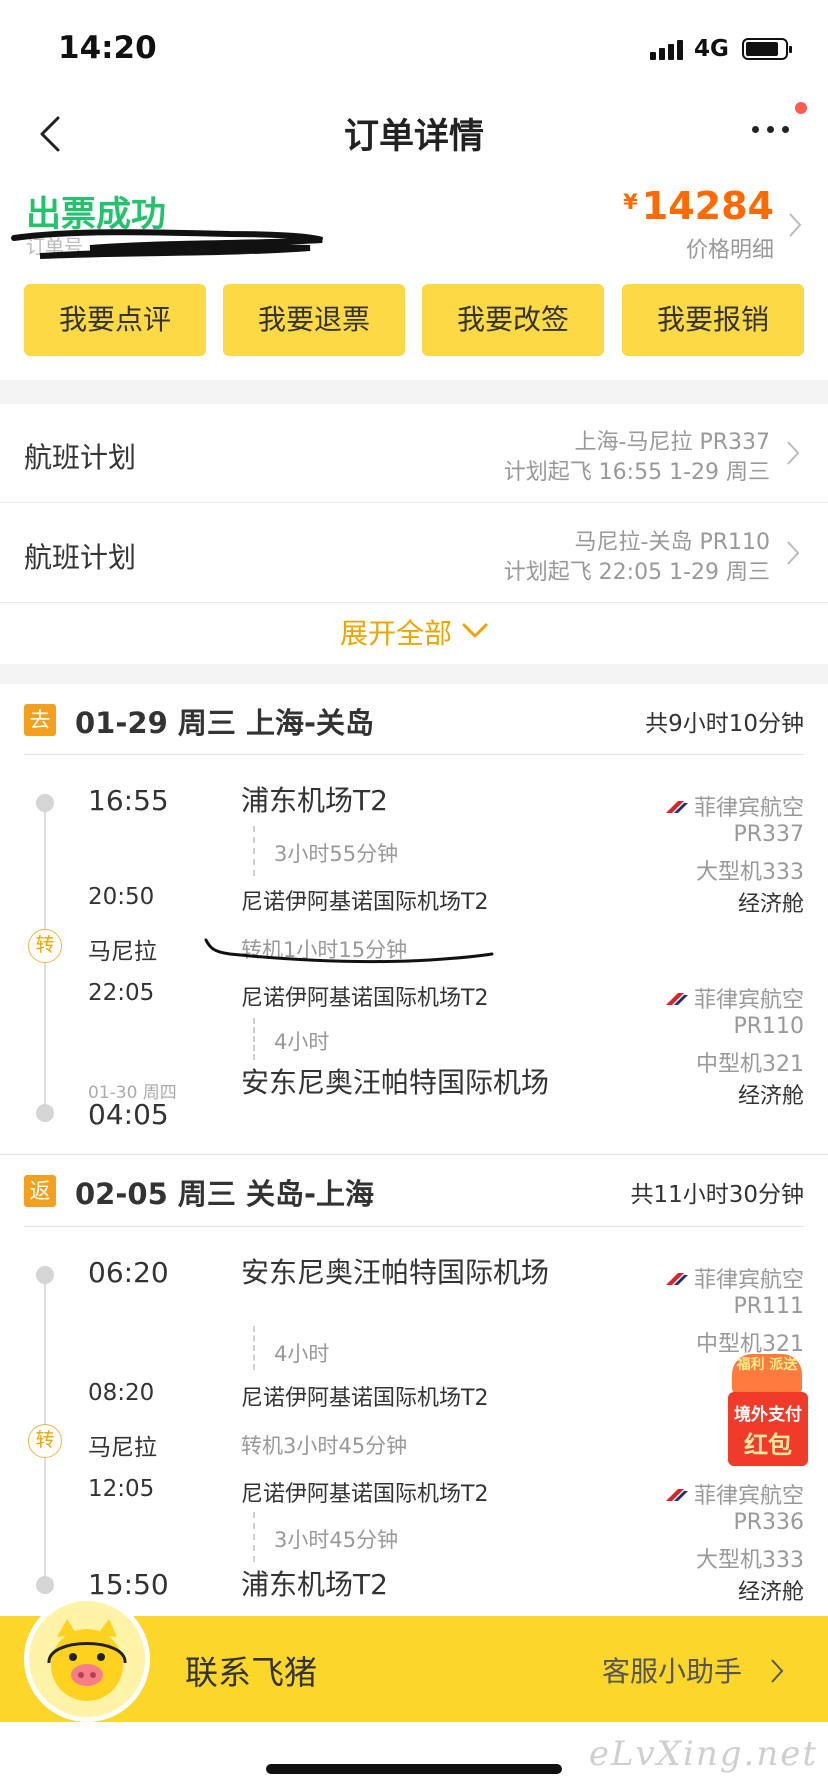  Describe the element at coordinates (750, 1560) in the screenshot. I see `aircraft-type: 大型机333` at that location.